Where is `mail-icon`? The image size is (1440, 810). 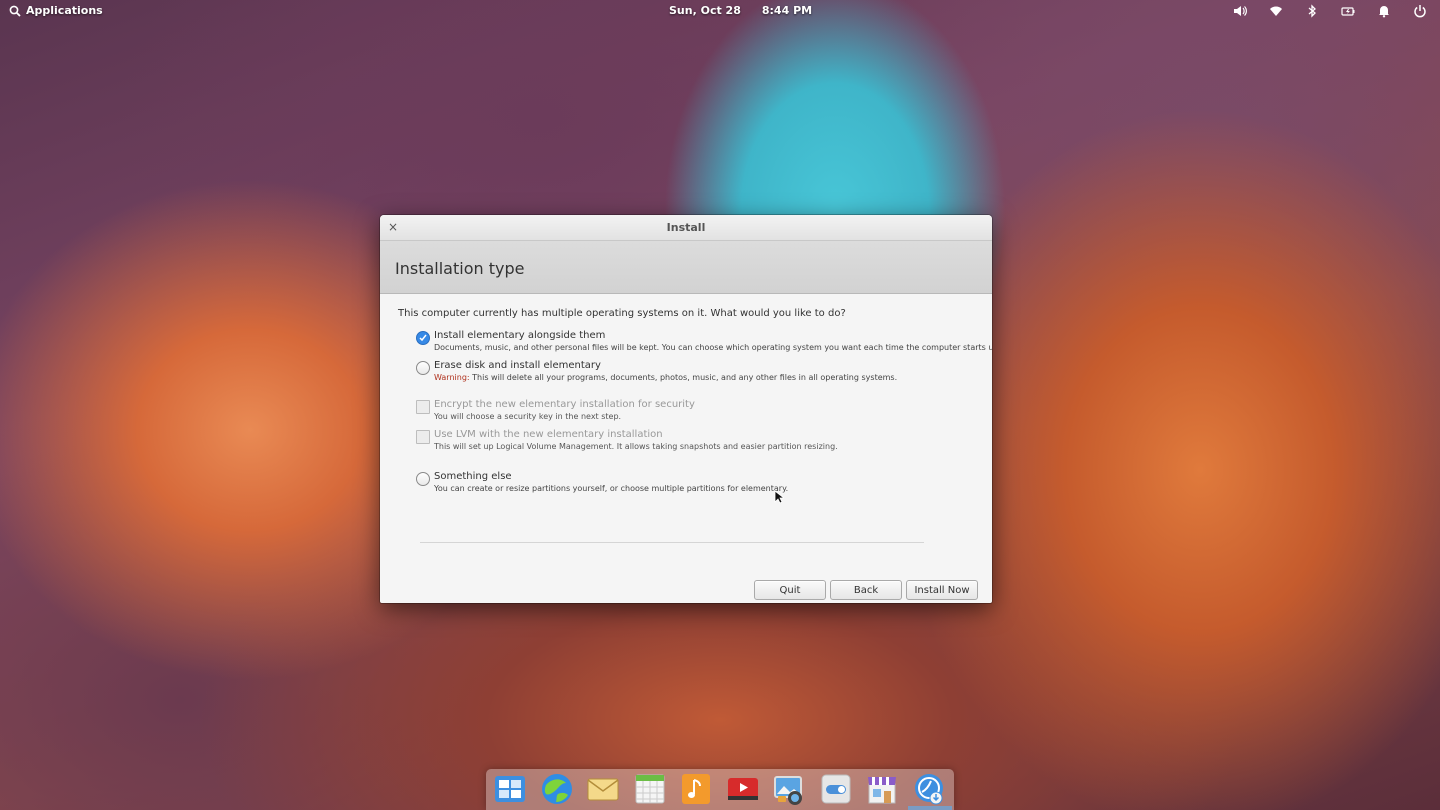 mail-icon is located at coordinates (603, 789).